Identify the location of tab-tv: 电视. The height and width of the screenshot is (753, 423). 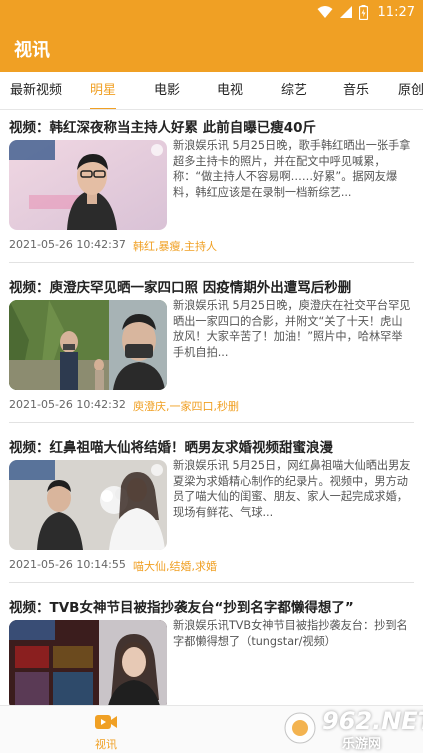
(230, 90).